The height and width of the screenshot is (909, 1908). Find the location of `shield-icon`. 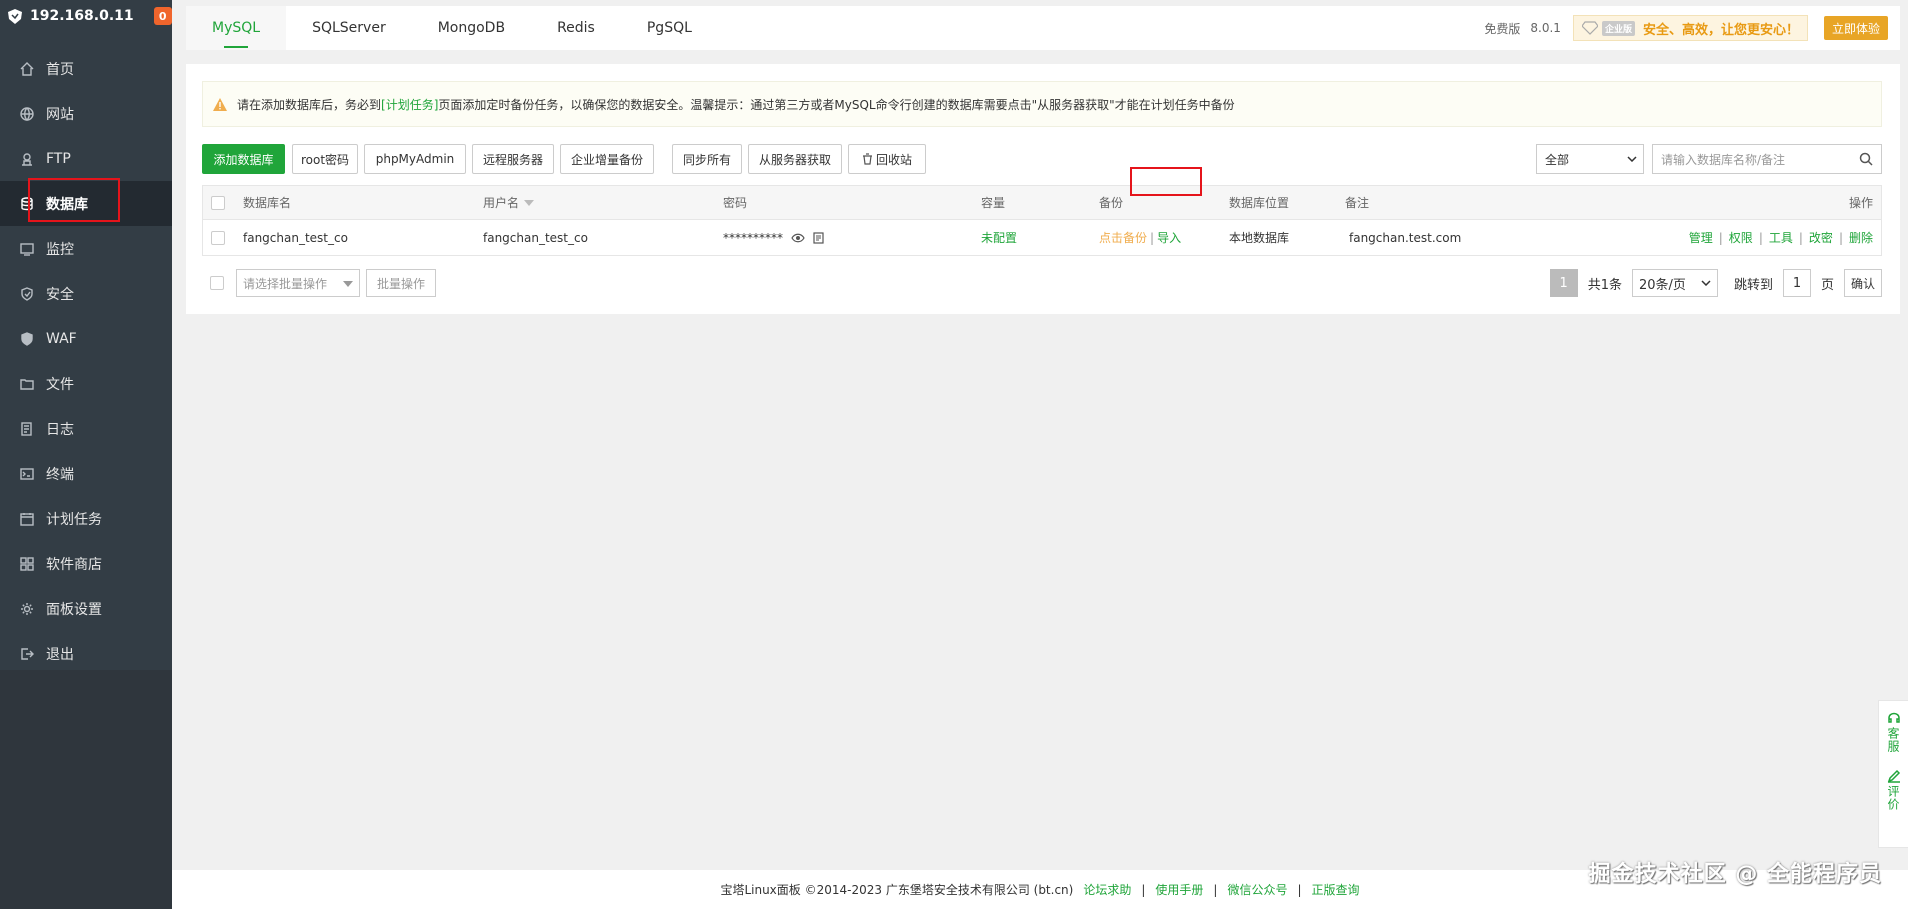

shield-icon is located at coordinates (27, 293).